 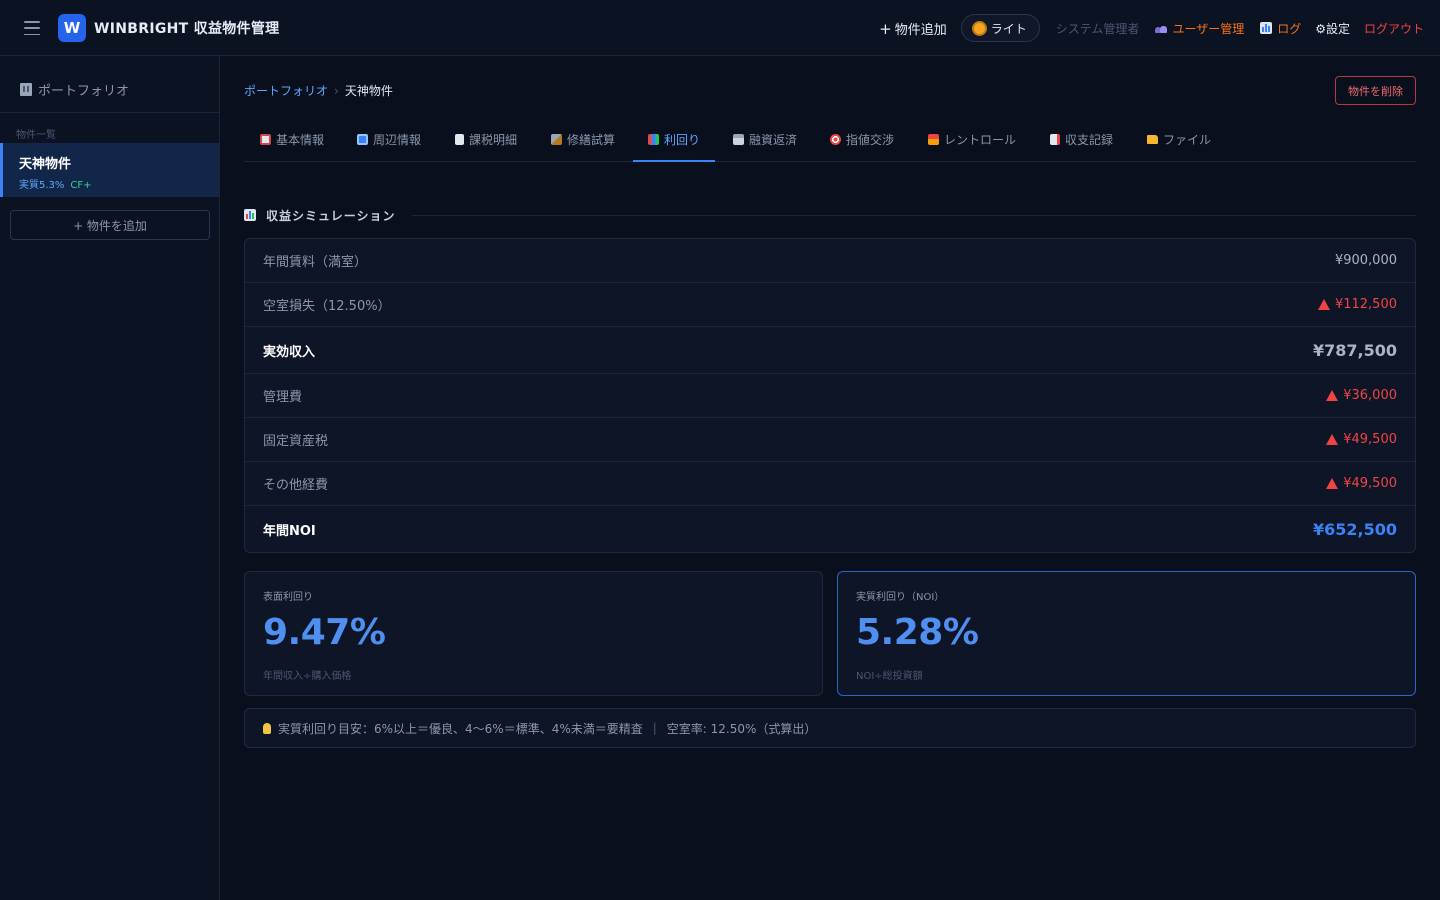 I want to click on sun-icon, so click(x=979, y=28).